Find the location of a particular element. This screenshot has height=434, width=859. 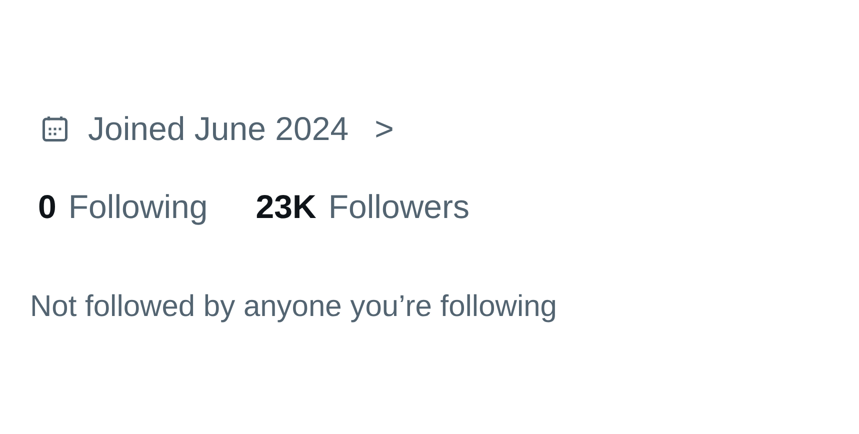

follow-stat-link: 0 Following is located at coordinates (123, 207).